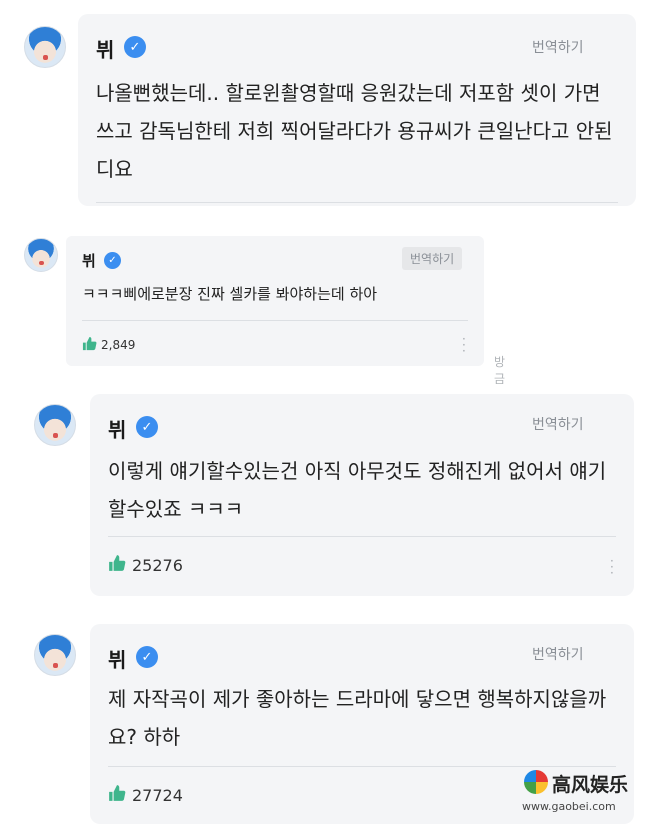 This screenshot has width=650, height=830. I want to click on watermark: 高风娱乐 www.gaobei.com, so click(580, 793).